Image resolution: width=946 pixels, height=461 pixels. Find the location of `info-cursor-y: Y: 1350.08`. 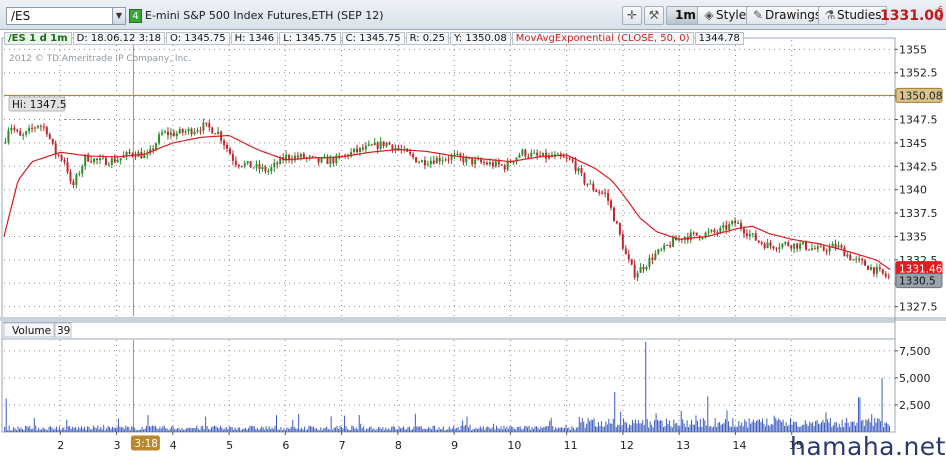

info-cursor-y: Y: 1350.08 is located at coordinates (480, 38).